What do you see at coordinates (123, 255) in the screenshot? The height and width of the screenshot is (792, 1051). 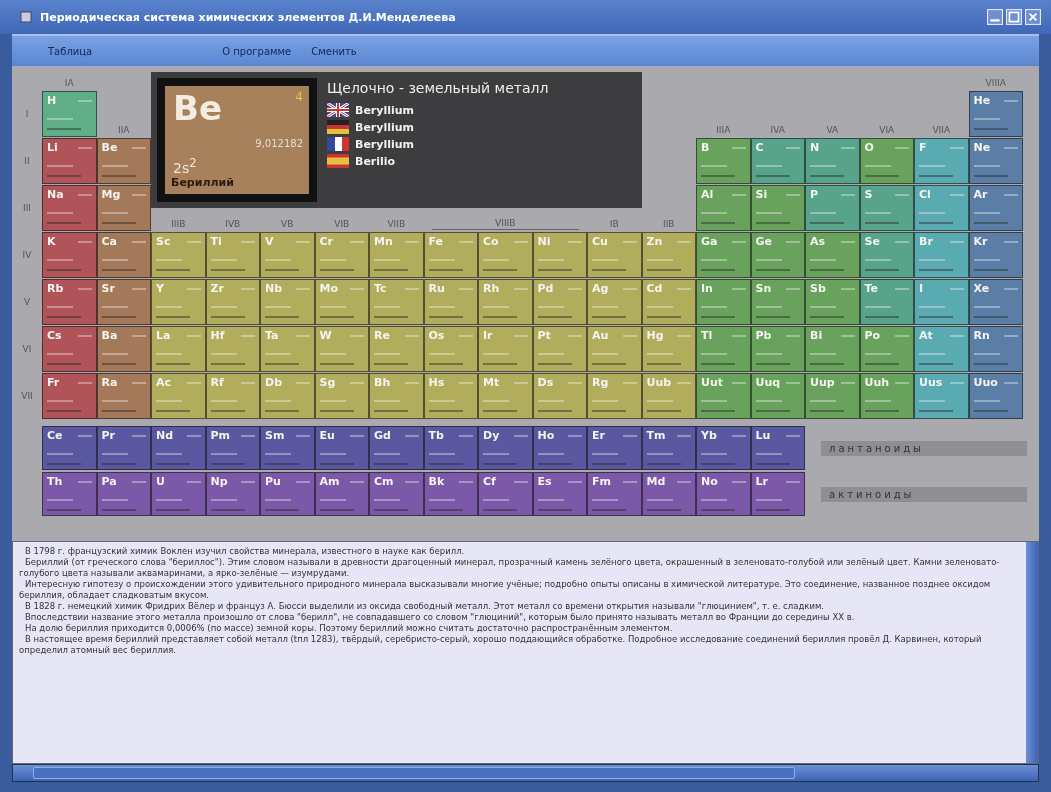 I see `element-tile: Ca` at bounding box center [123, 255].